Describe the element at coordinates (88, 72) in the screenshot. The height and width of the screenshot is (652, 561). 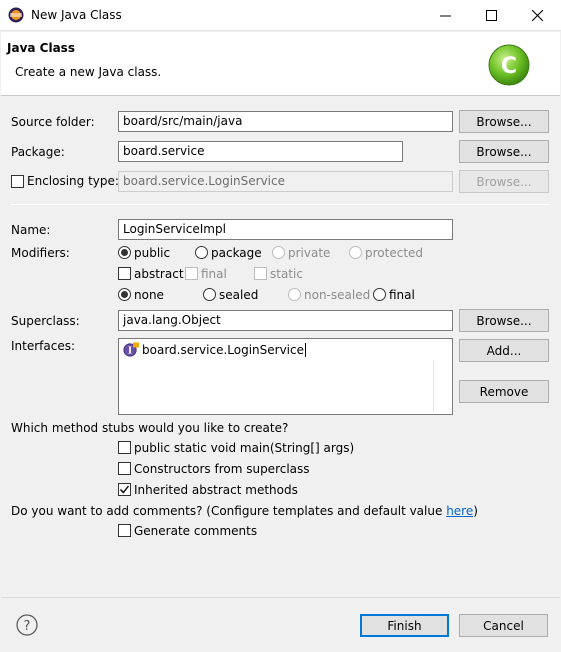
I see `wizard-description: Create a new Java class.` at that location.